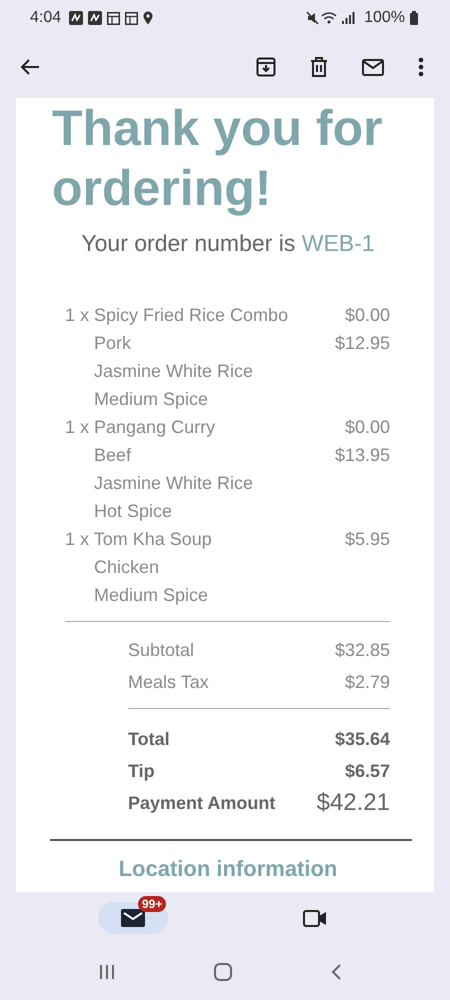 The width and height of the screenshot is (450, 1000). What do you see at coordinates (30, 67) in the screenshot?
I see `back-icon` at bounding box center [30, 67].